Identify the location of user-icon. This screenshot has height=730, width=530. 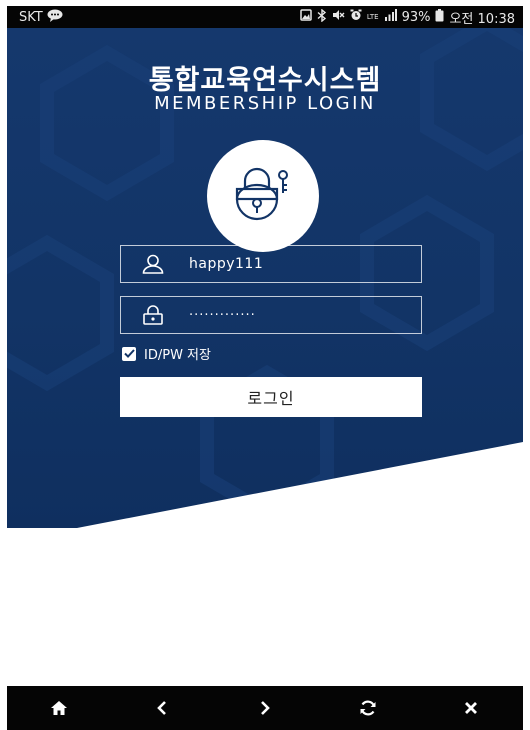
(153, 264).